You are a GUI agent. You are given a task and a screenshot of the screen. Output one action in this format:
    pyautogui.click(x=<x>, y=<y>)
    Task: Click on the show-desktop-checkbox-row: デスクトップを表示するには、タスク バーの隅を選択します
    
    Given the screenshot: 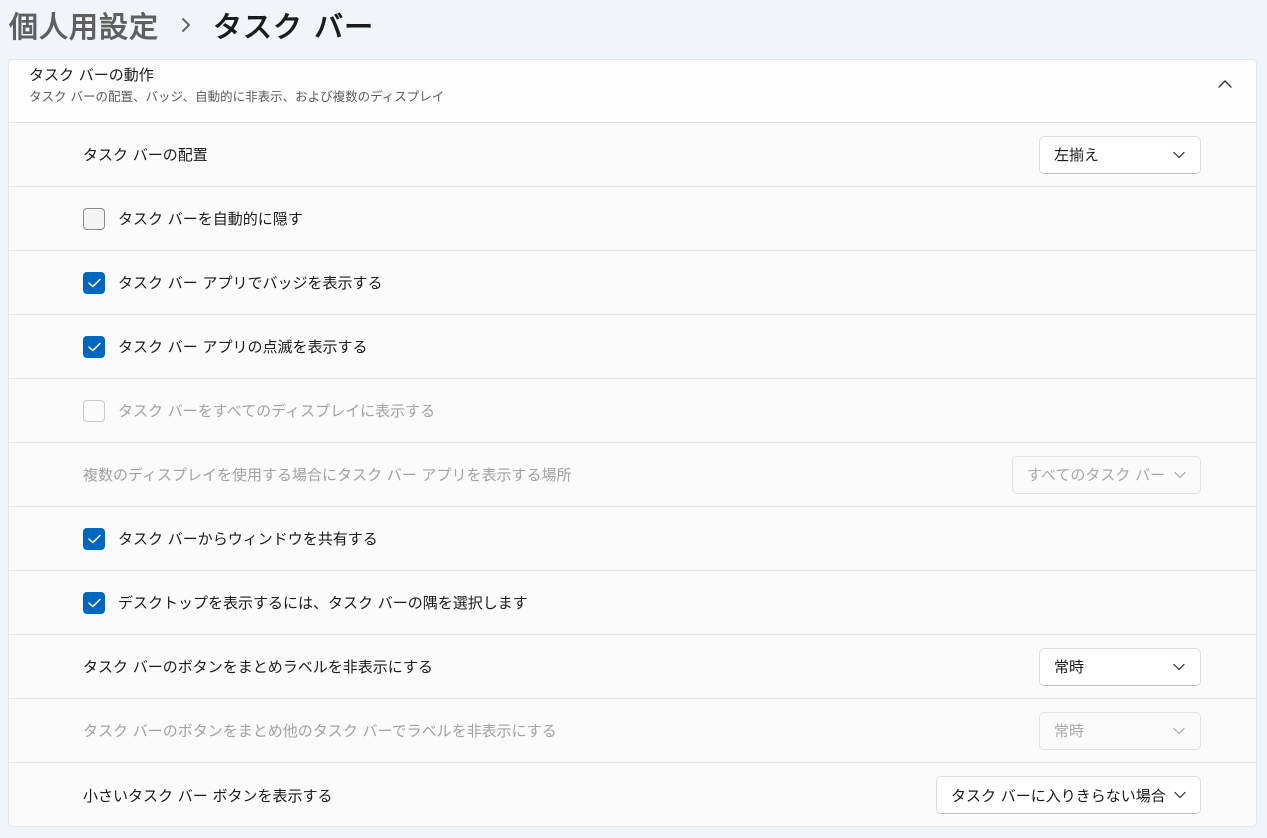 What is the action you would take?
    pyautogui.click(x=305, y=602)
    